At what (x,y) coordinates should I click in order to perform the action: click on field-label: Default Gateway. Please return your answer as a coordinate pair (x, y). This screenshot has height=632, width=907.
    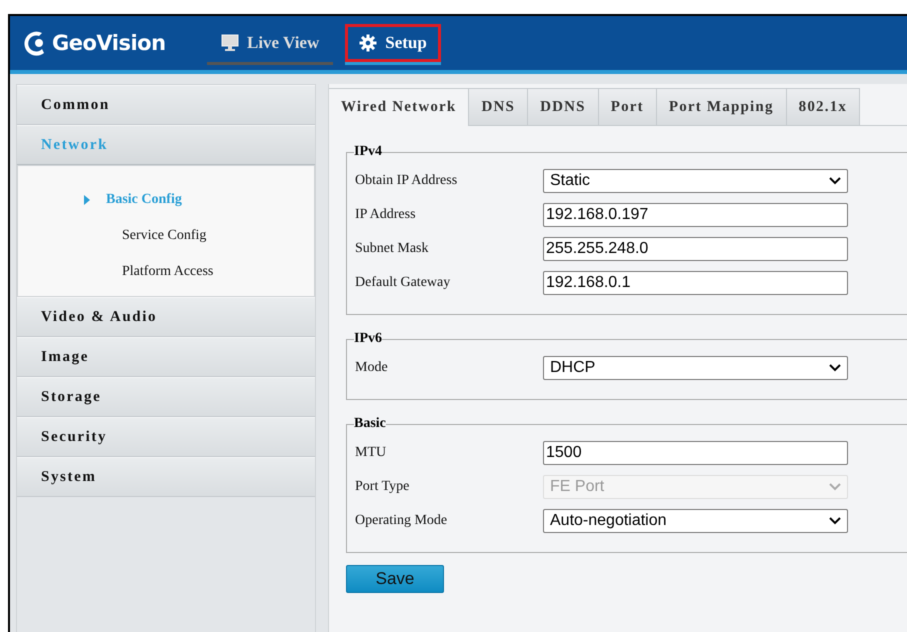
    Looking at the image, I should click on (403, 283).